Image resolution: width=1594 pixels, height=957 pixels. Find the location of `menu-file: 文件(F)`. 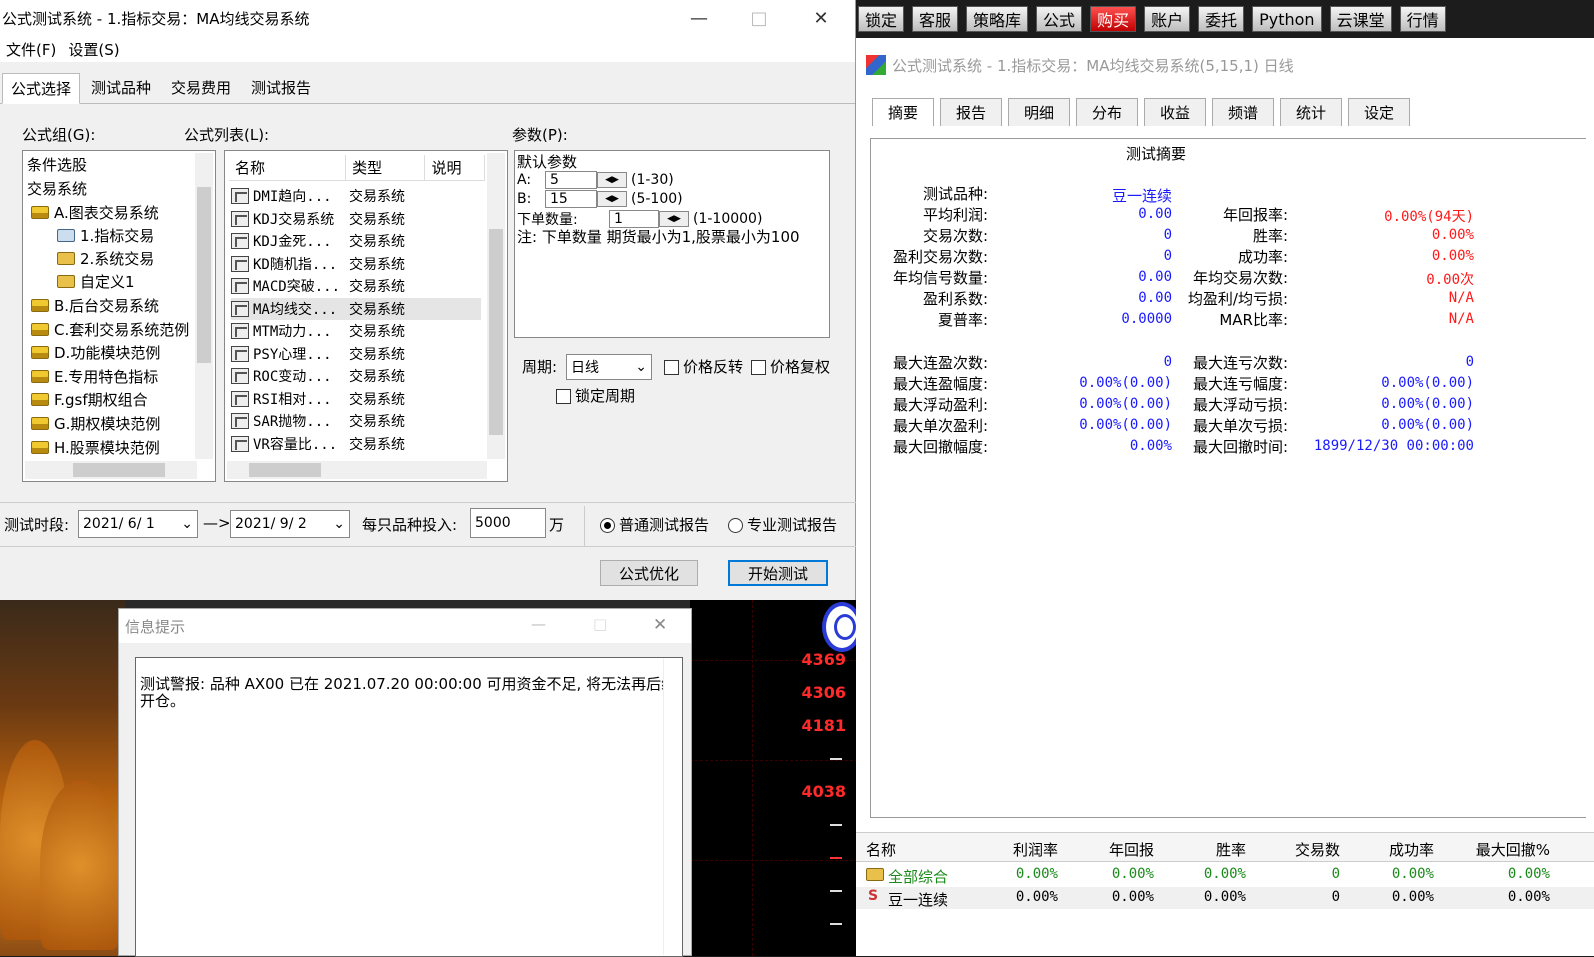

menu-file: 文件(F) is located at coordinates (31, 49).